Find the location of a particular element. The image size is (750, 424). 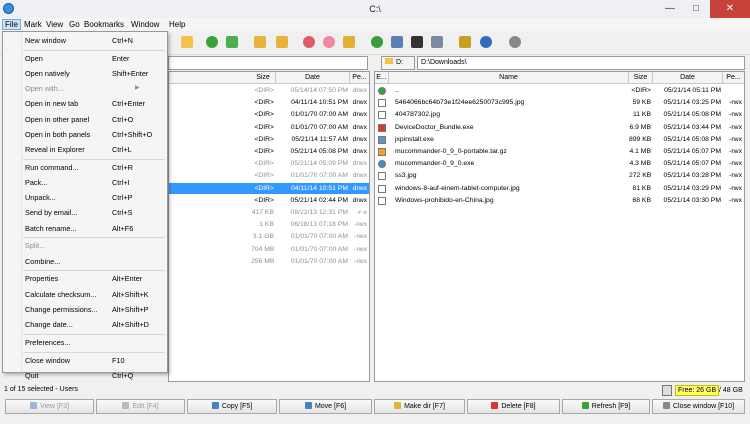

new-folder-icon is located at coordinates (187, 42).